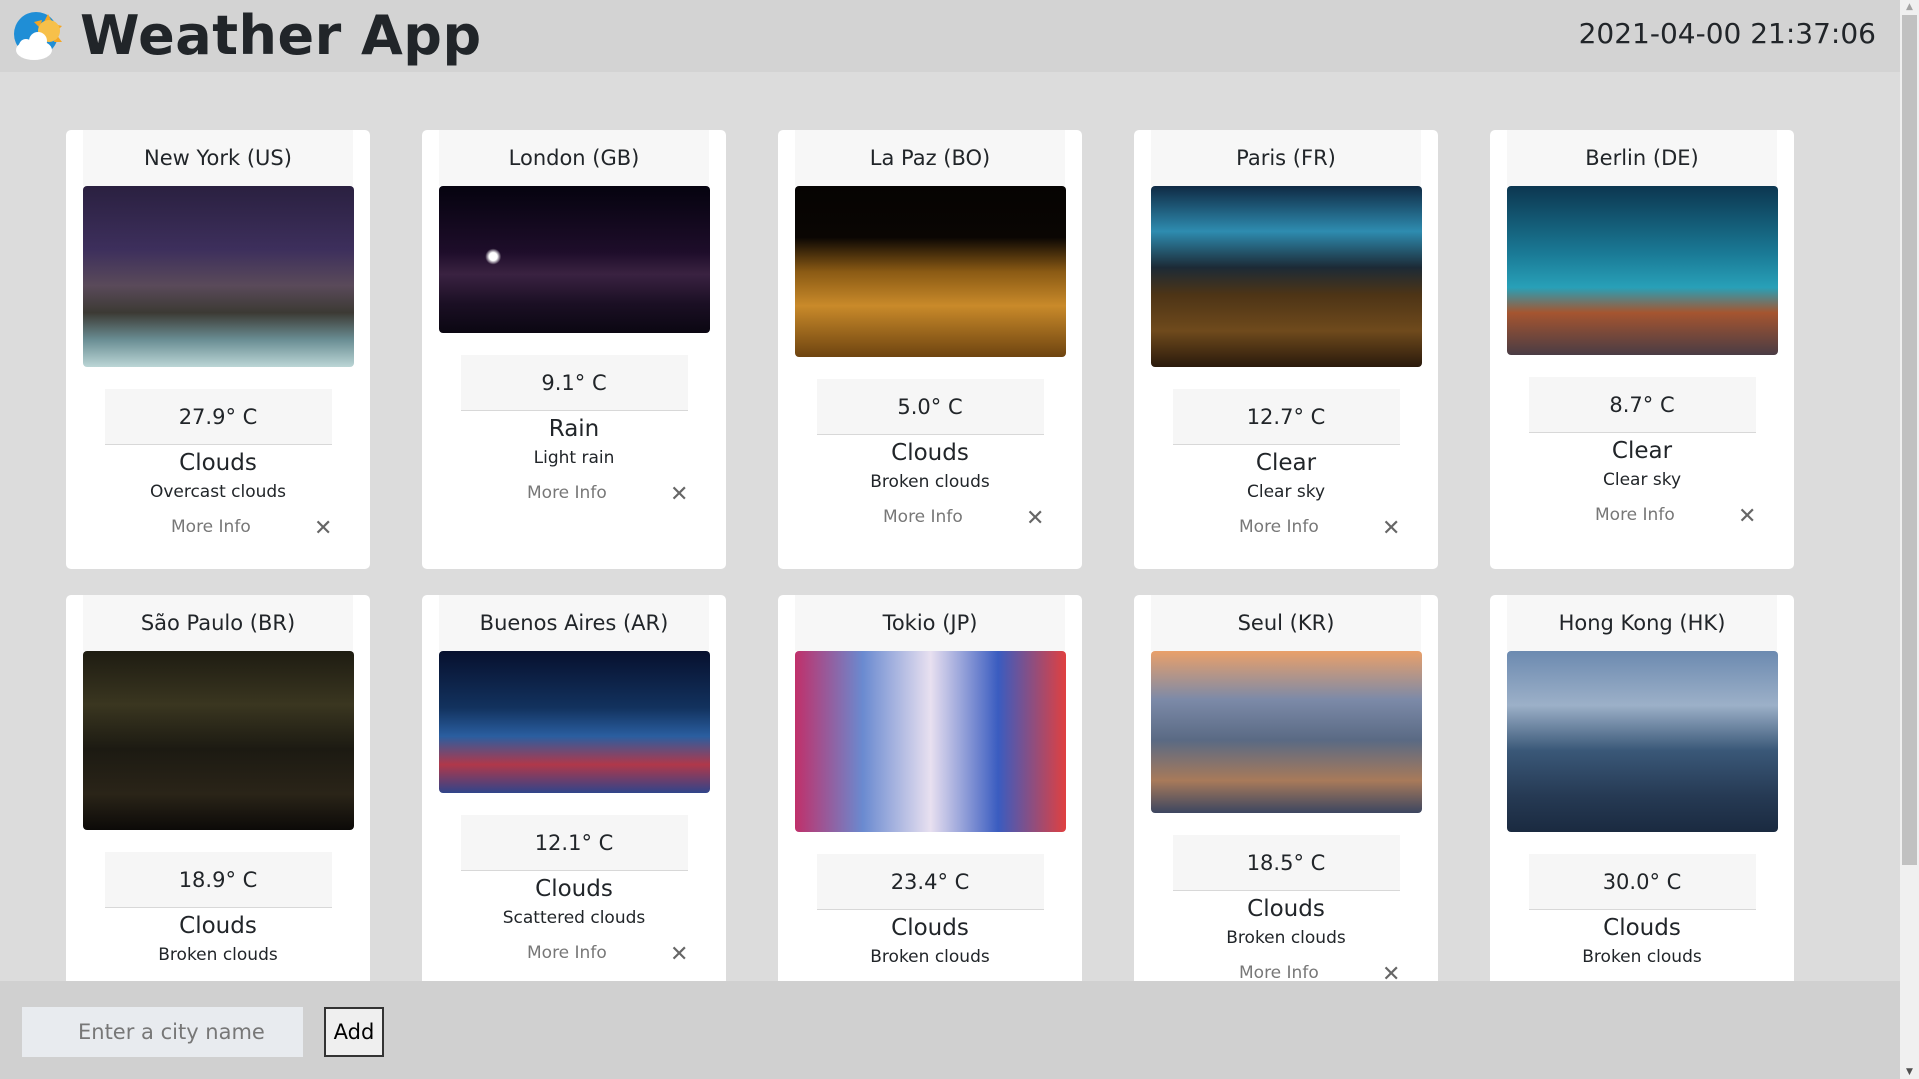  Describe the element at coordinates (1909, 440) in the screenshot. I see `scrollbar-thumb` at that location.